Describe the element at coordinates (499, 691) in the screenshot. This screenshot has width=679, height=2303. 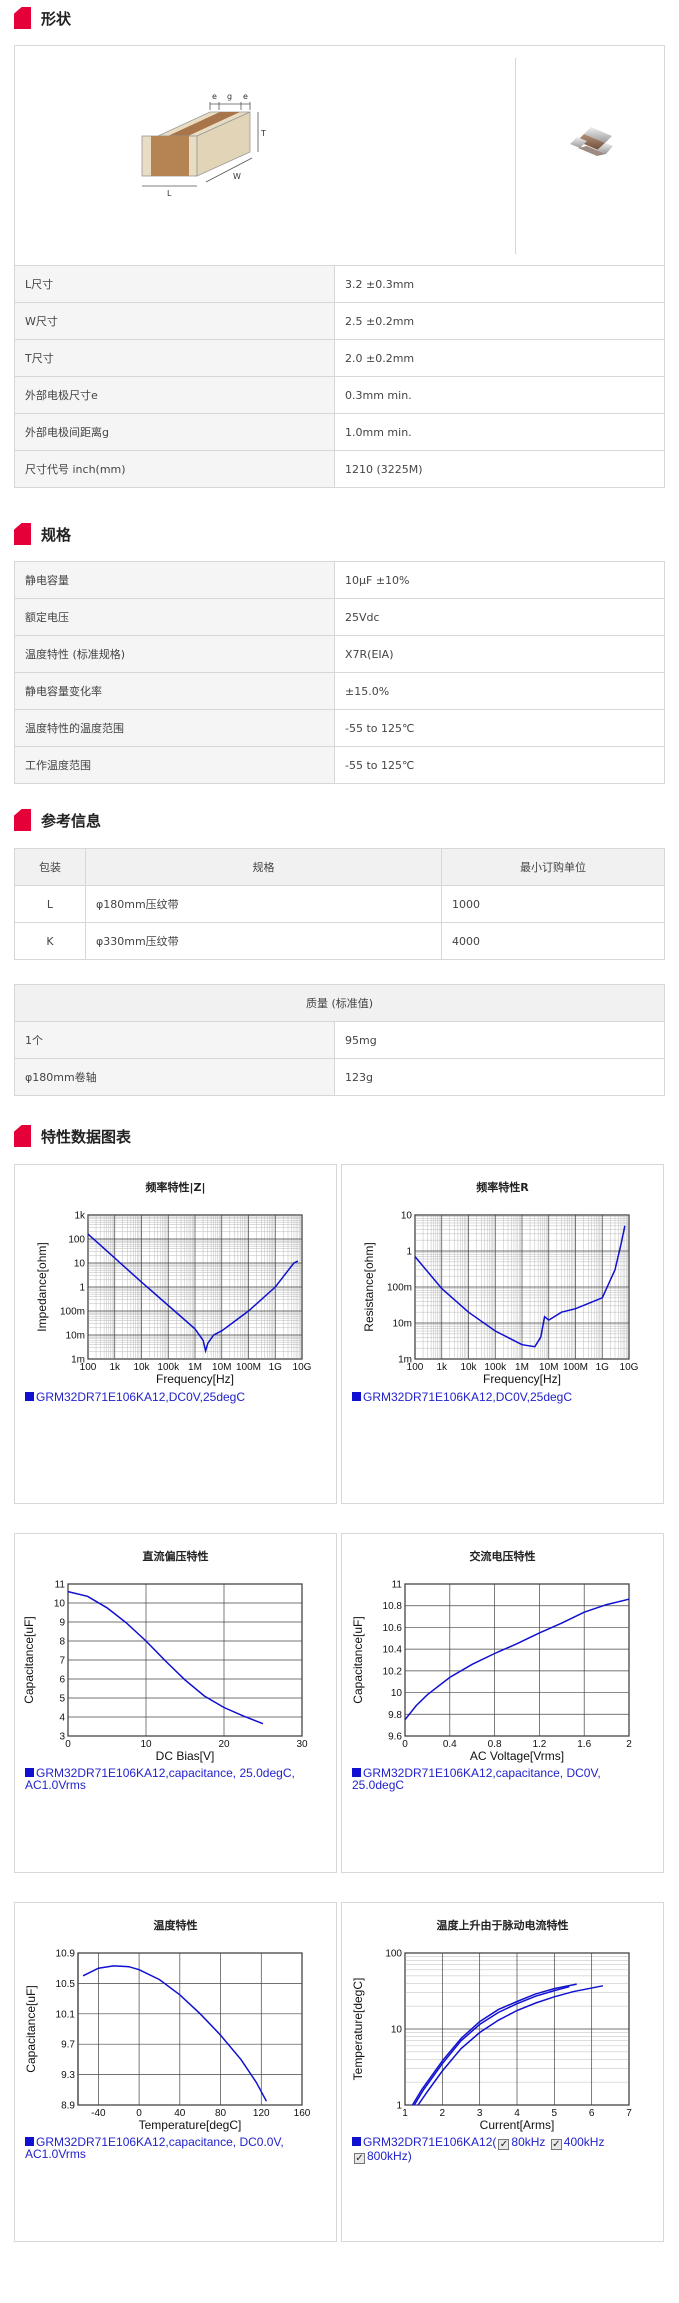
I see `row-value: ±15.0%` at that location.